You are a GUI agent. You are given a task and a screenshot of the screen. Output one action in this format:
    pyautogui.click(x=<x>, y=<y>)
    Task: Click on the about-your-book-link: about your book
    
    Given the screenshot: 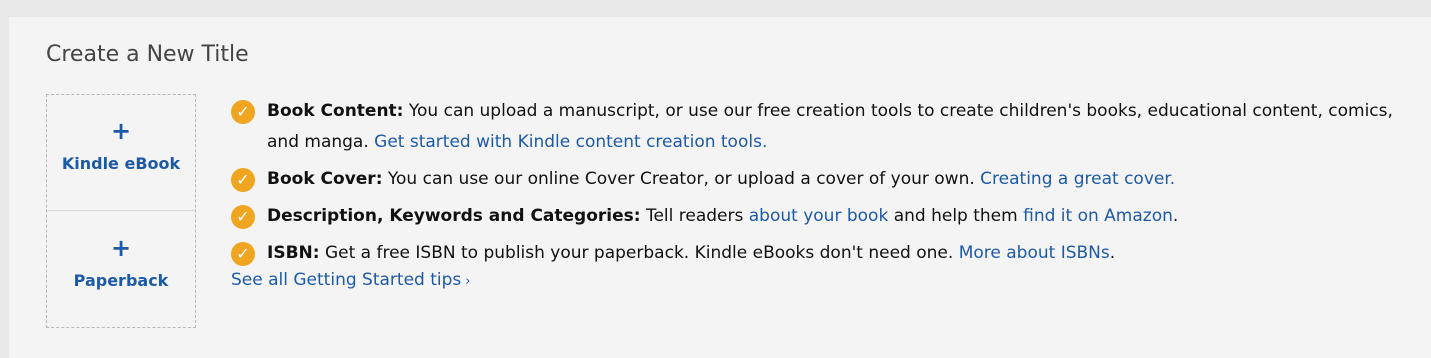 What is the action you would take?
    pyautogui.click(x=819, y=216)
    